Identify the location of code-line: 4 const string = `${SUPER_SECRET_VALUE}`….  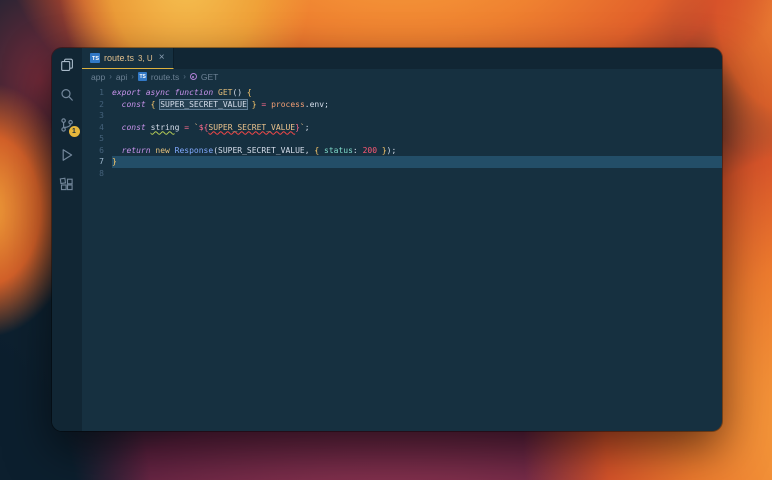
(402, 128).